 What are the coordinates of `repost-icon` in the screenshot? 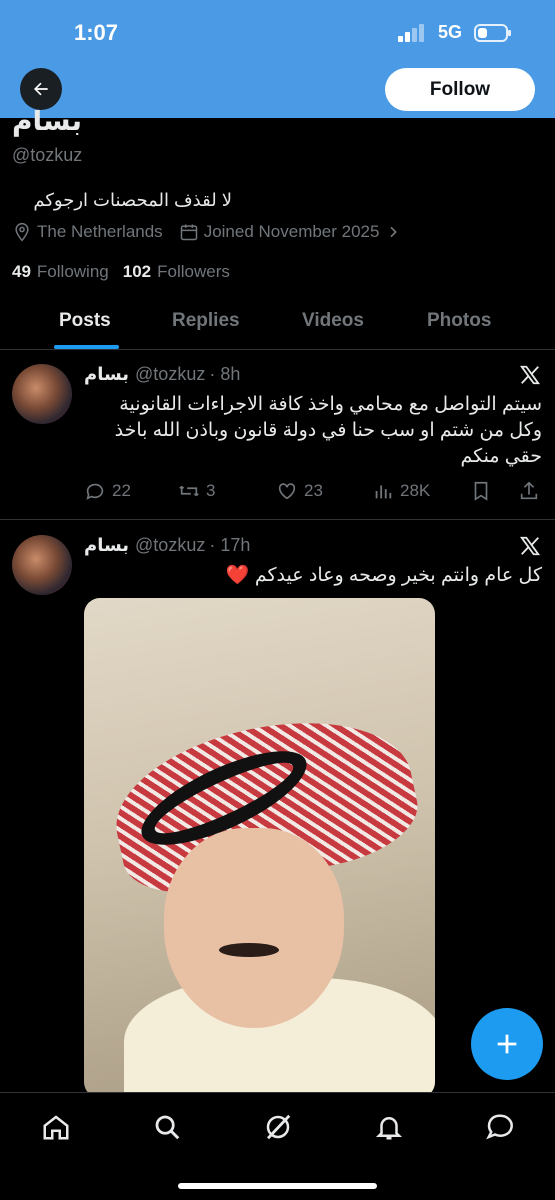 It's located at (189, 491).